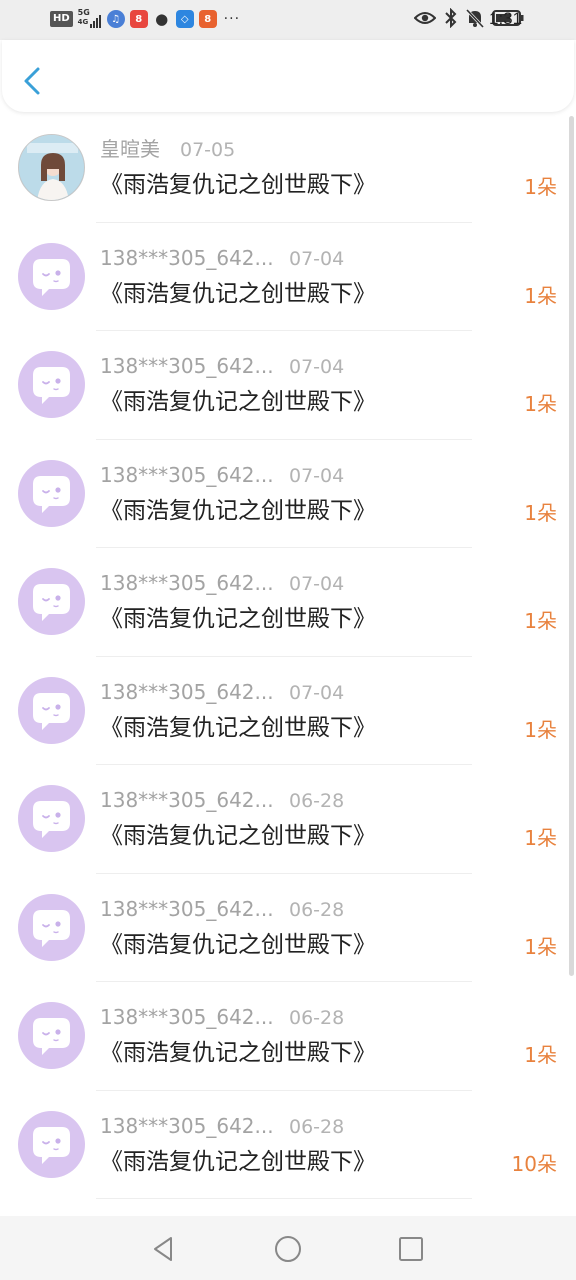 Image resolution: width=576 pixels, height=1280 pixels. What do you see at coordinates (534, 1163) in the screenshot?
I see `flower-amount: 10朵` at bounding box center [534, 1163].